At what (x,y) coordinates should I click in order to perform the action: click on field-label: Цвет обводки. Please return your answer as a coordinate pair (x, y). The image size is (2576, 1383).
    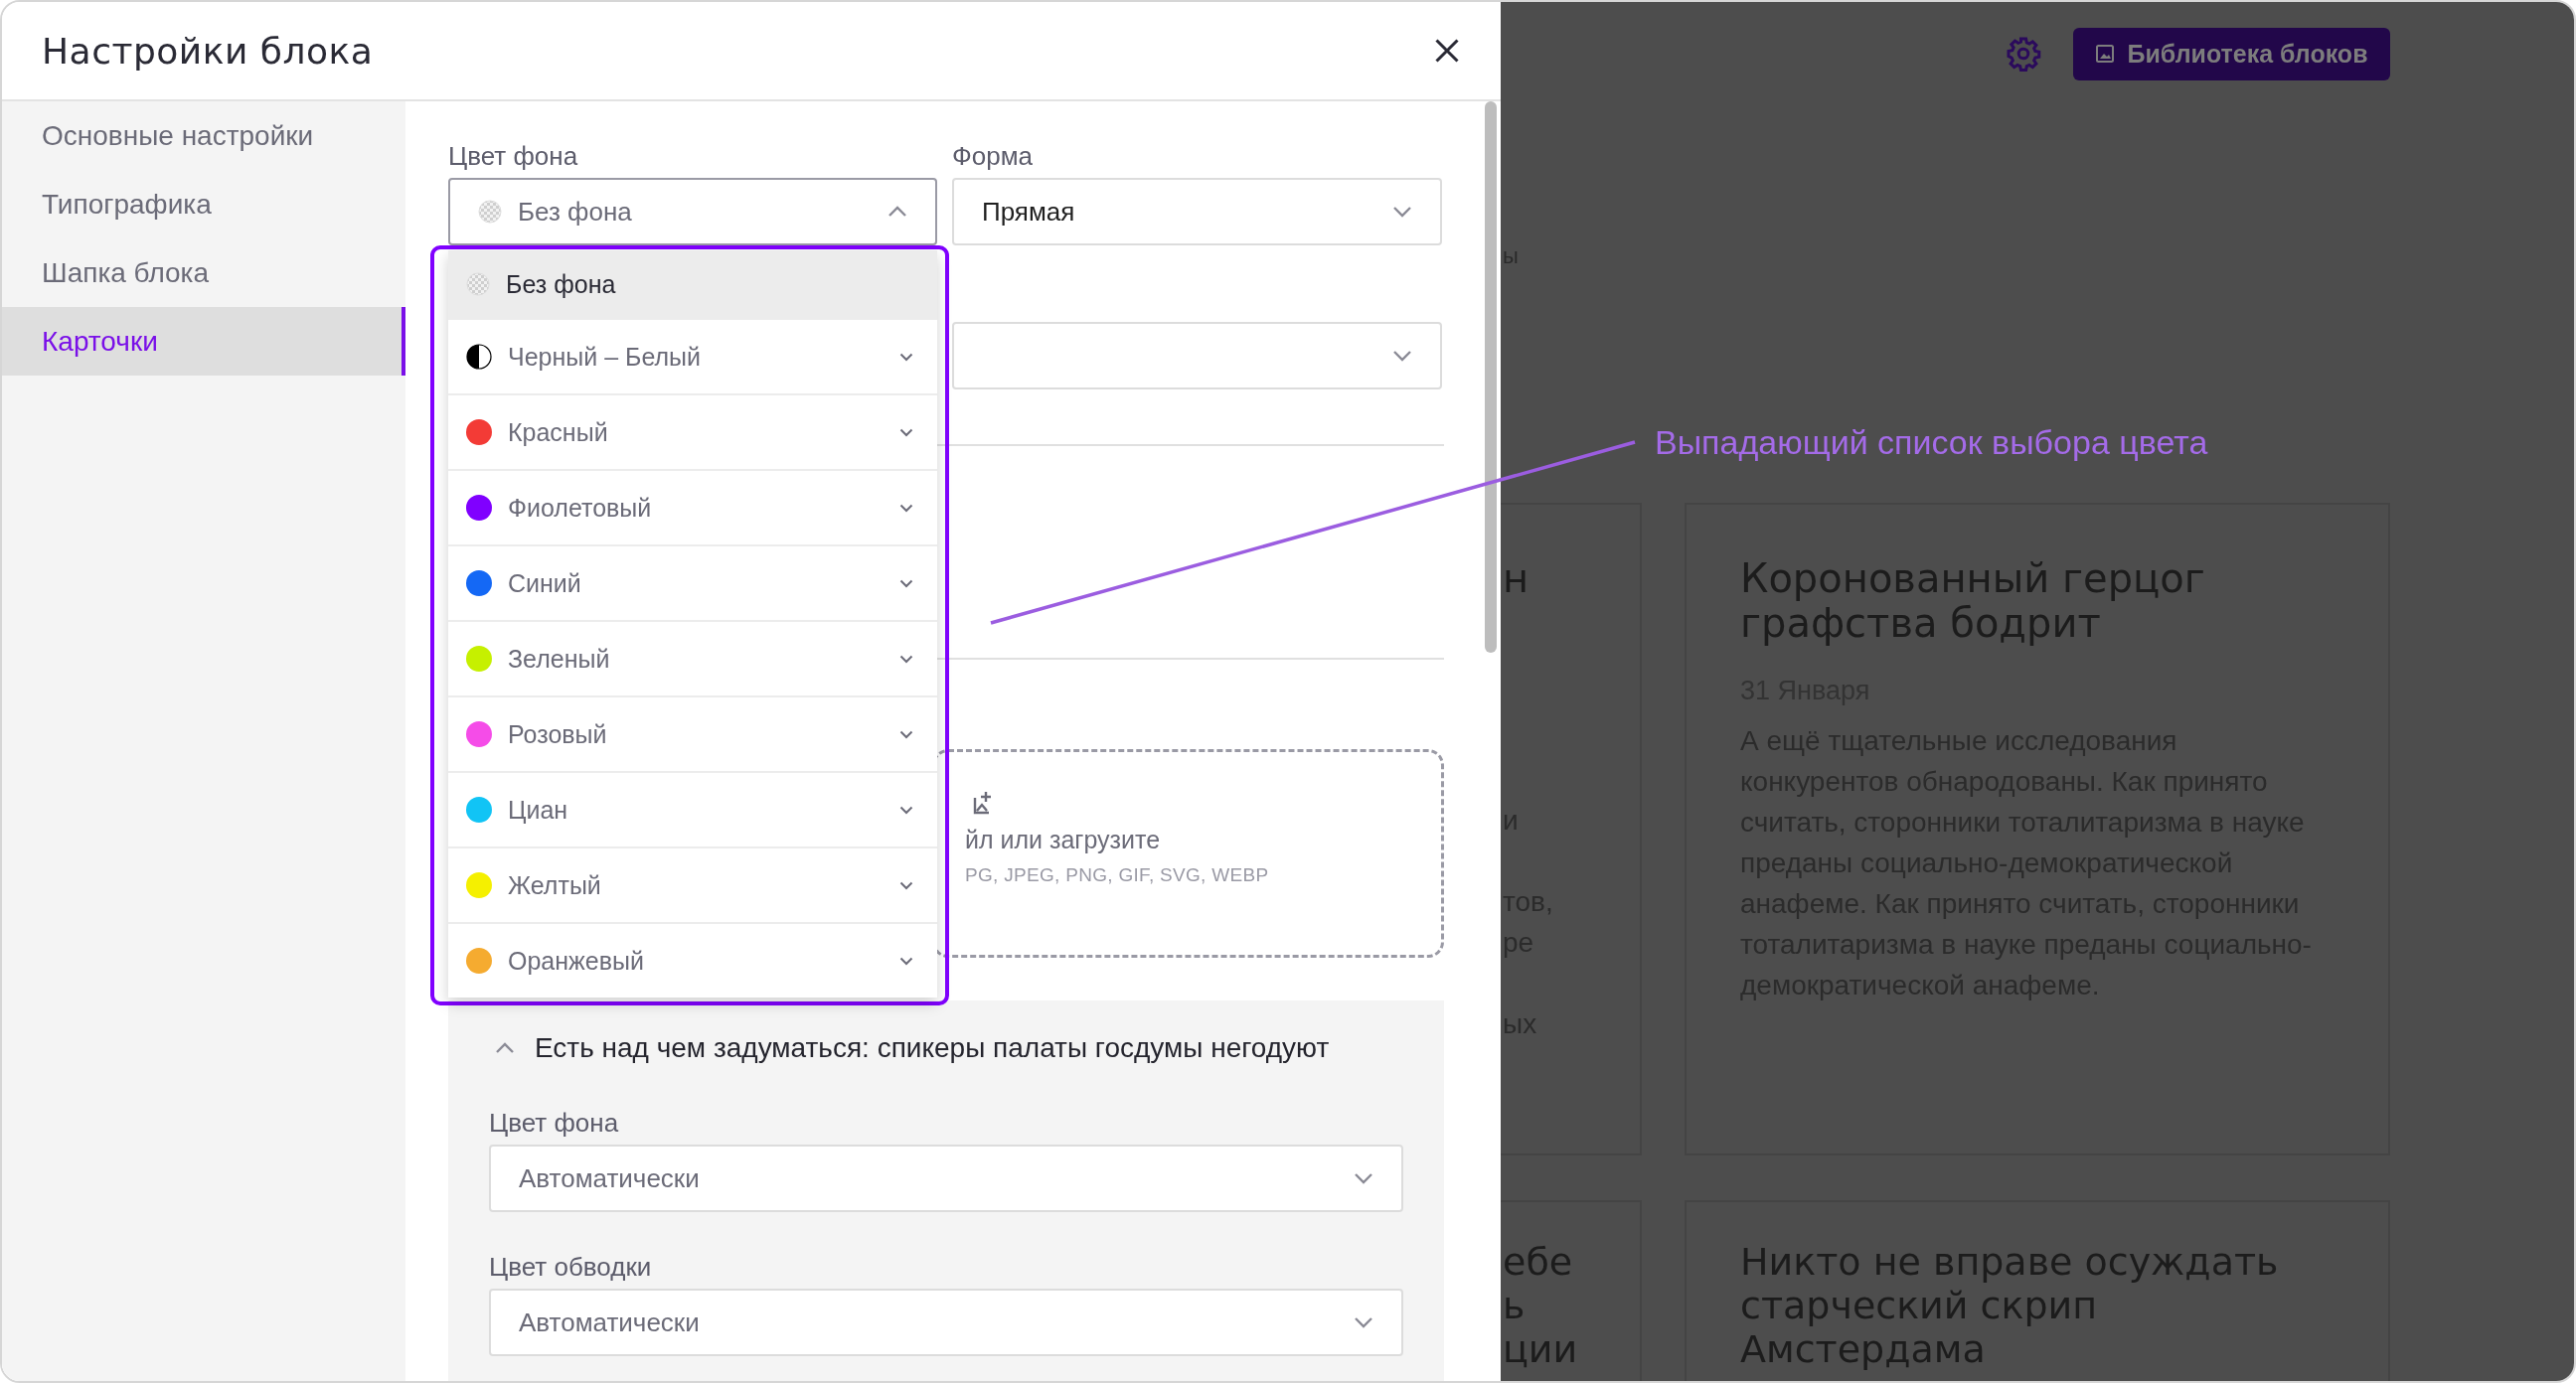
    Looking at the image, I should click on (571, 1267).